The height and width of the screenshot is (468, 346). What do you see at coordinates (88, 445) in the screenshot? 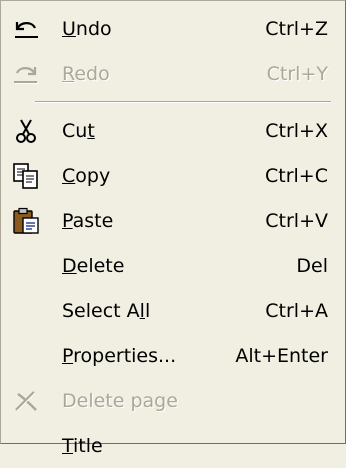
I see `label-text-post: itle` at bounding box center [88, 445].